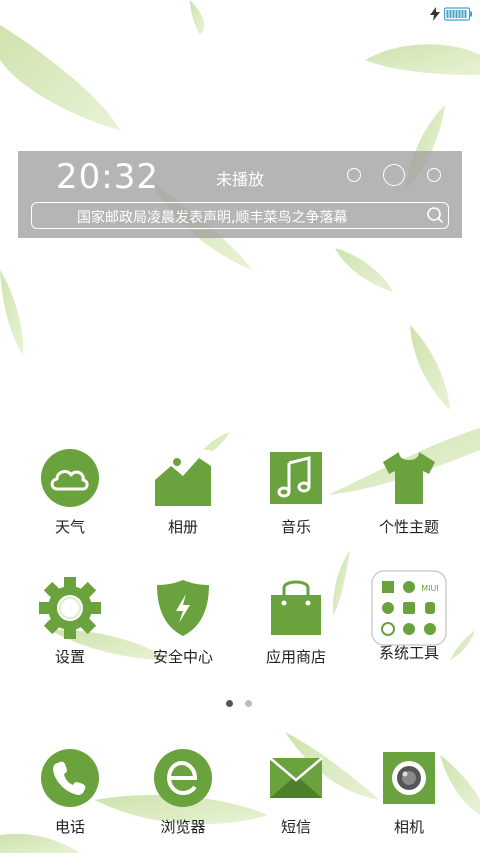 The width and height of the screenshot is (480, 853). What do you see at coordinates (107, 177) in the screenshot?
I see `clock-time: 20:32` at bounding box center [107, 177].